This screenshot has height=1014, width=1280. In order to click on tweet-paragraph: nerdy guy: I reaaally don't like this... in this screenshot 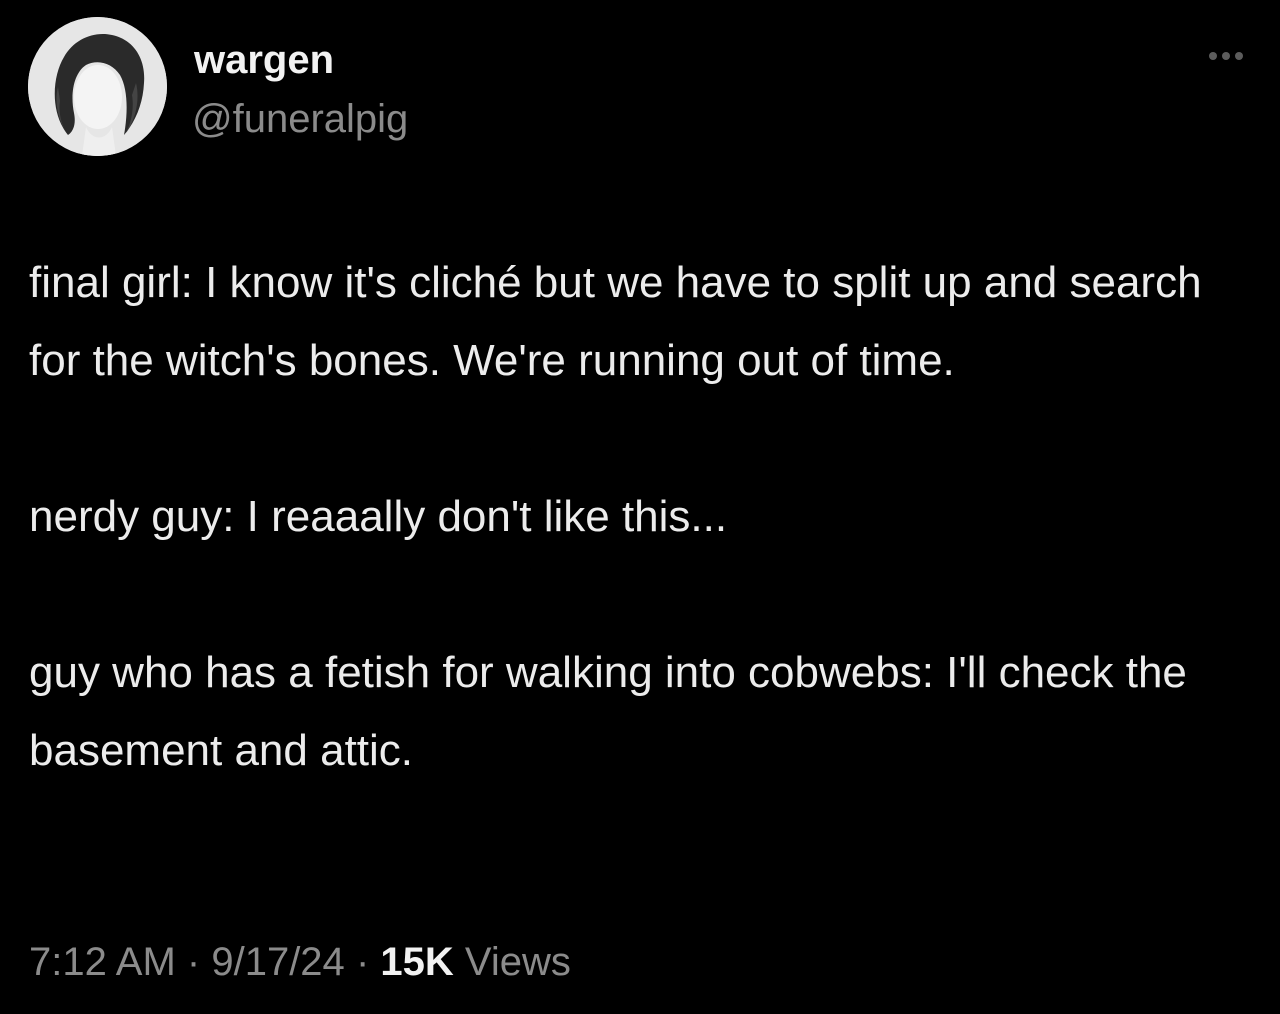, I will do `click(378, 516)`.